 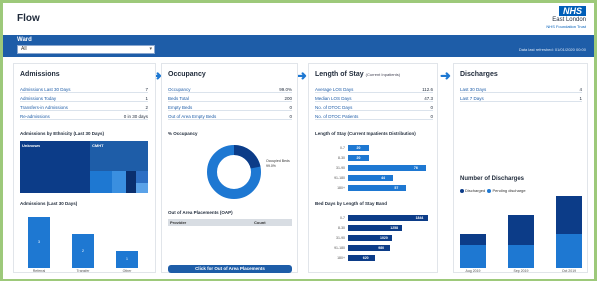 I want to click on legend-label: Pending discharge, so click(x=509, y=190).